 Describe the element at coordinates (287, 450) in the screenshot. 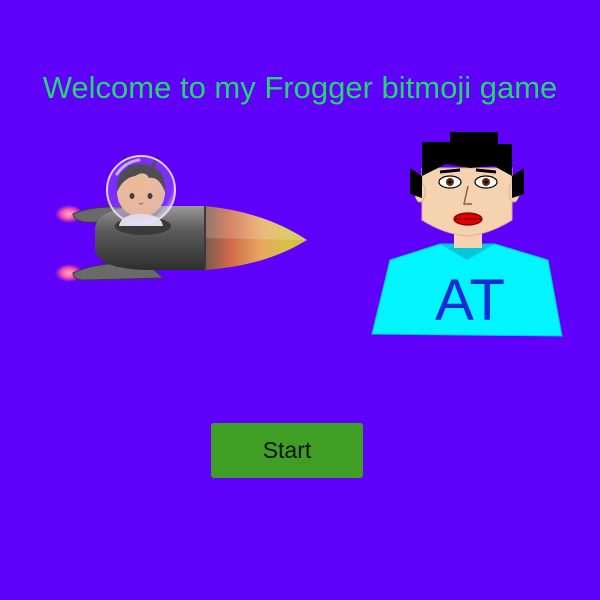

I see `start-button: Start` at that location.